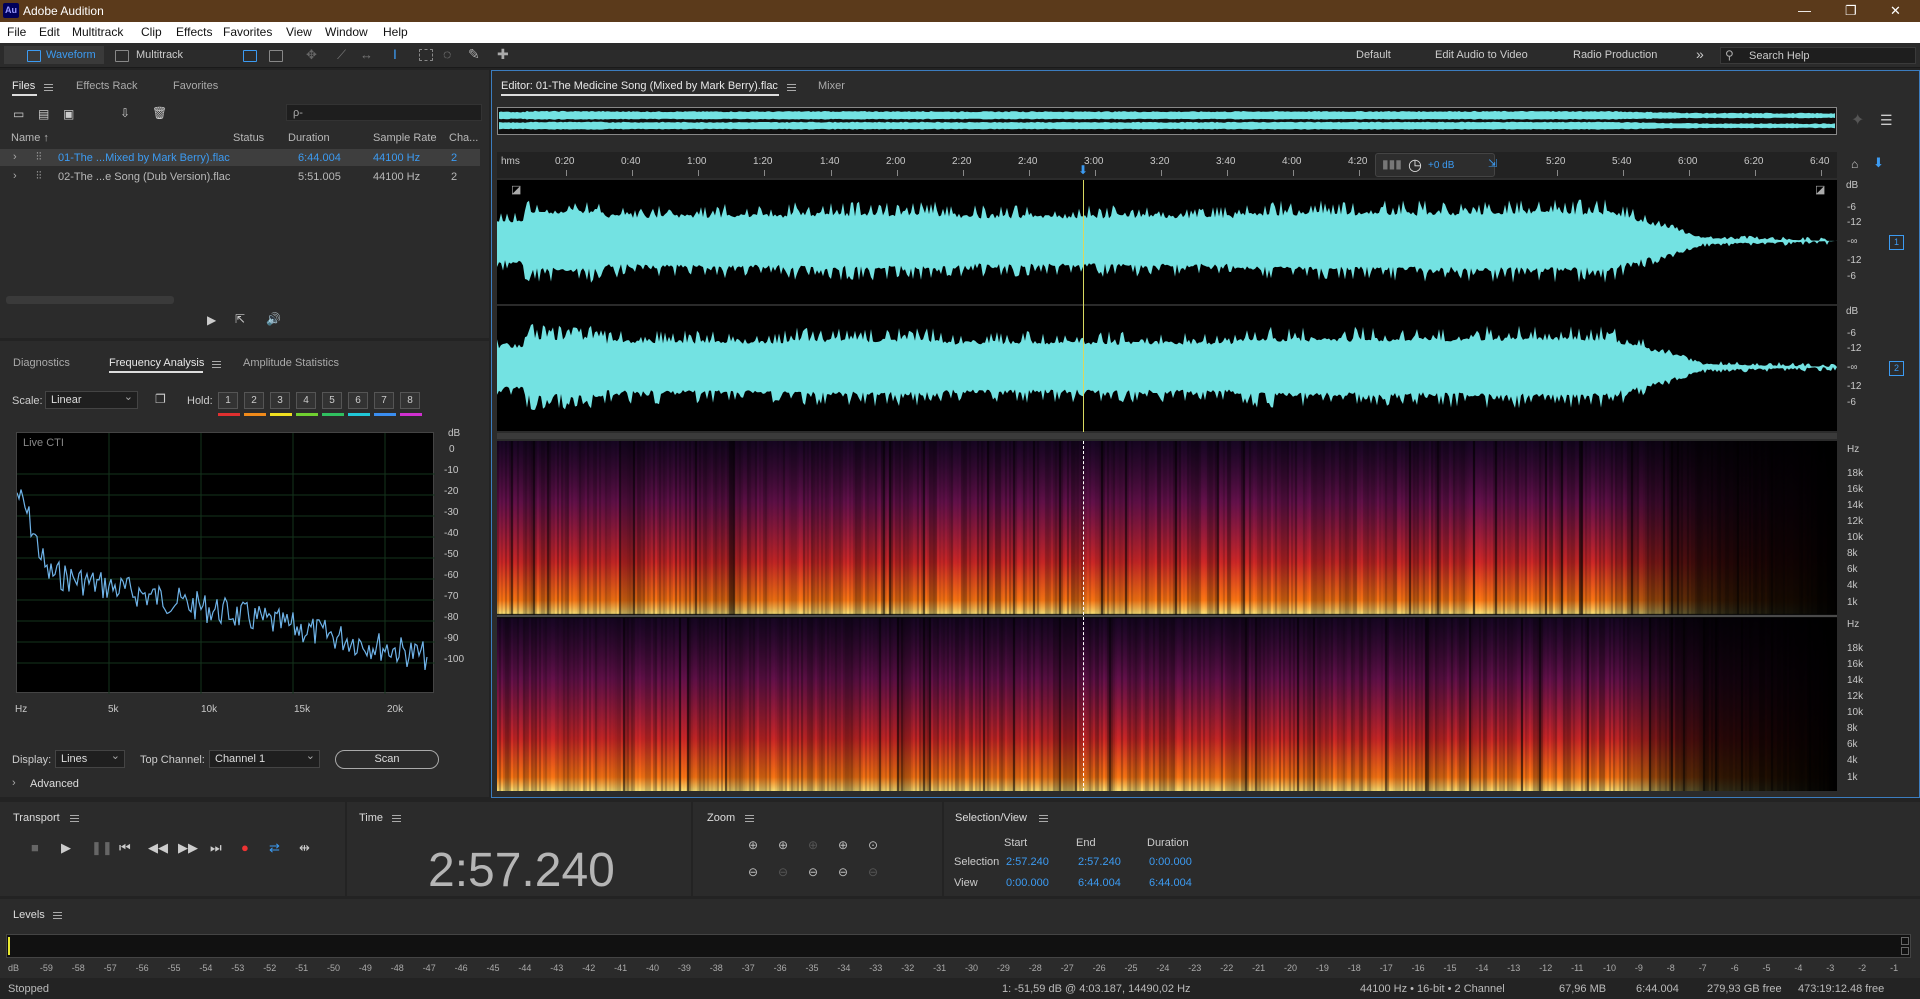 Image resolution: width=1920 pixels, height=999 pixels. What do you see at coordinates (1905, 941) in the screenshot?
I see `clip-indicator-left` at bounding box center [1905, 941].